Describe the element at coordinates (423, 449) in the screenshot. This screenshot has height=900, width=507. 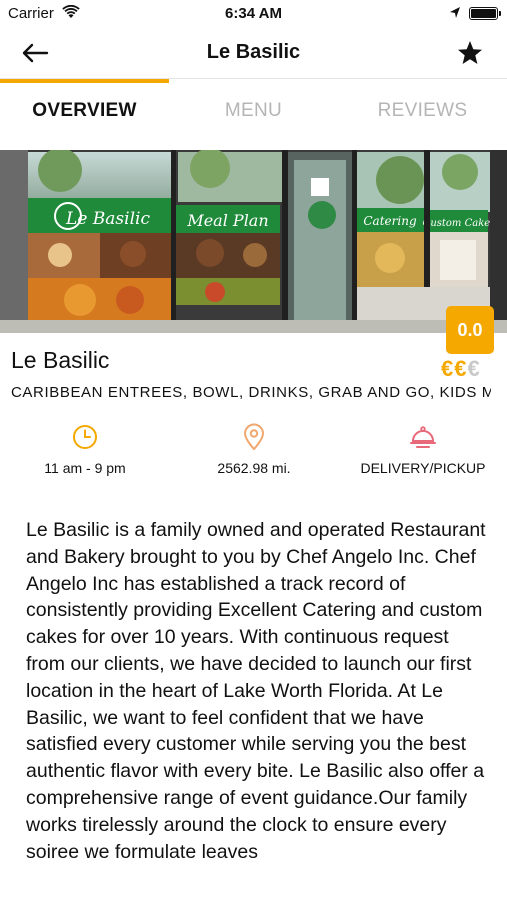
I see `service-info: DELIVERY/PICKUP` at that location.